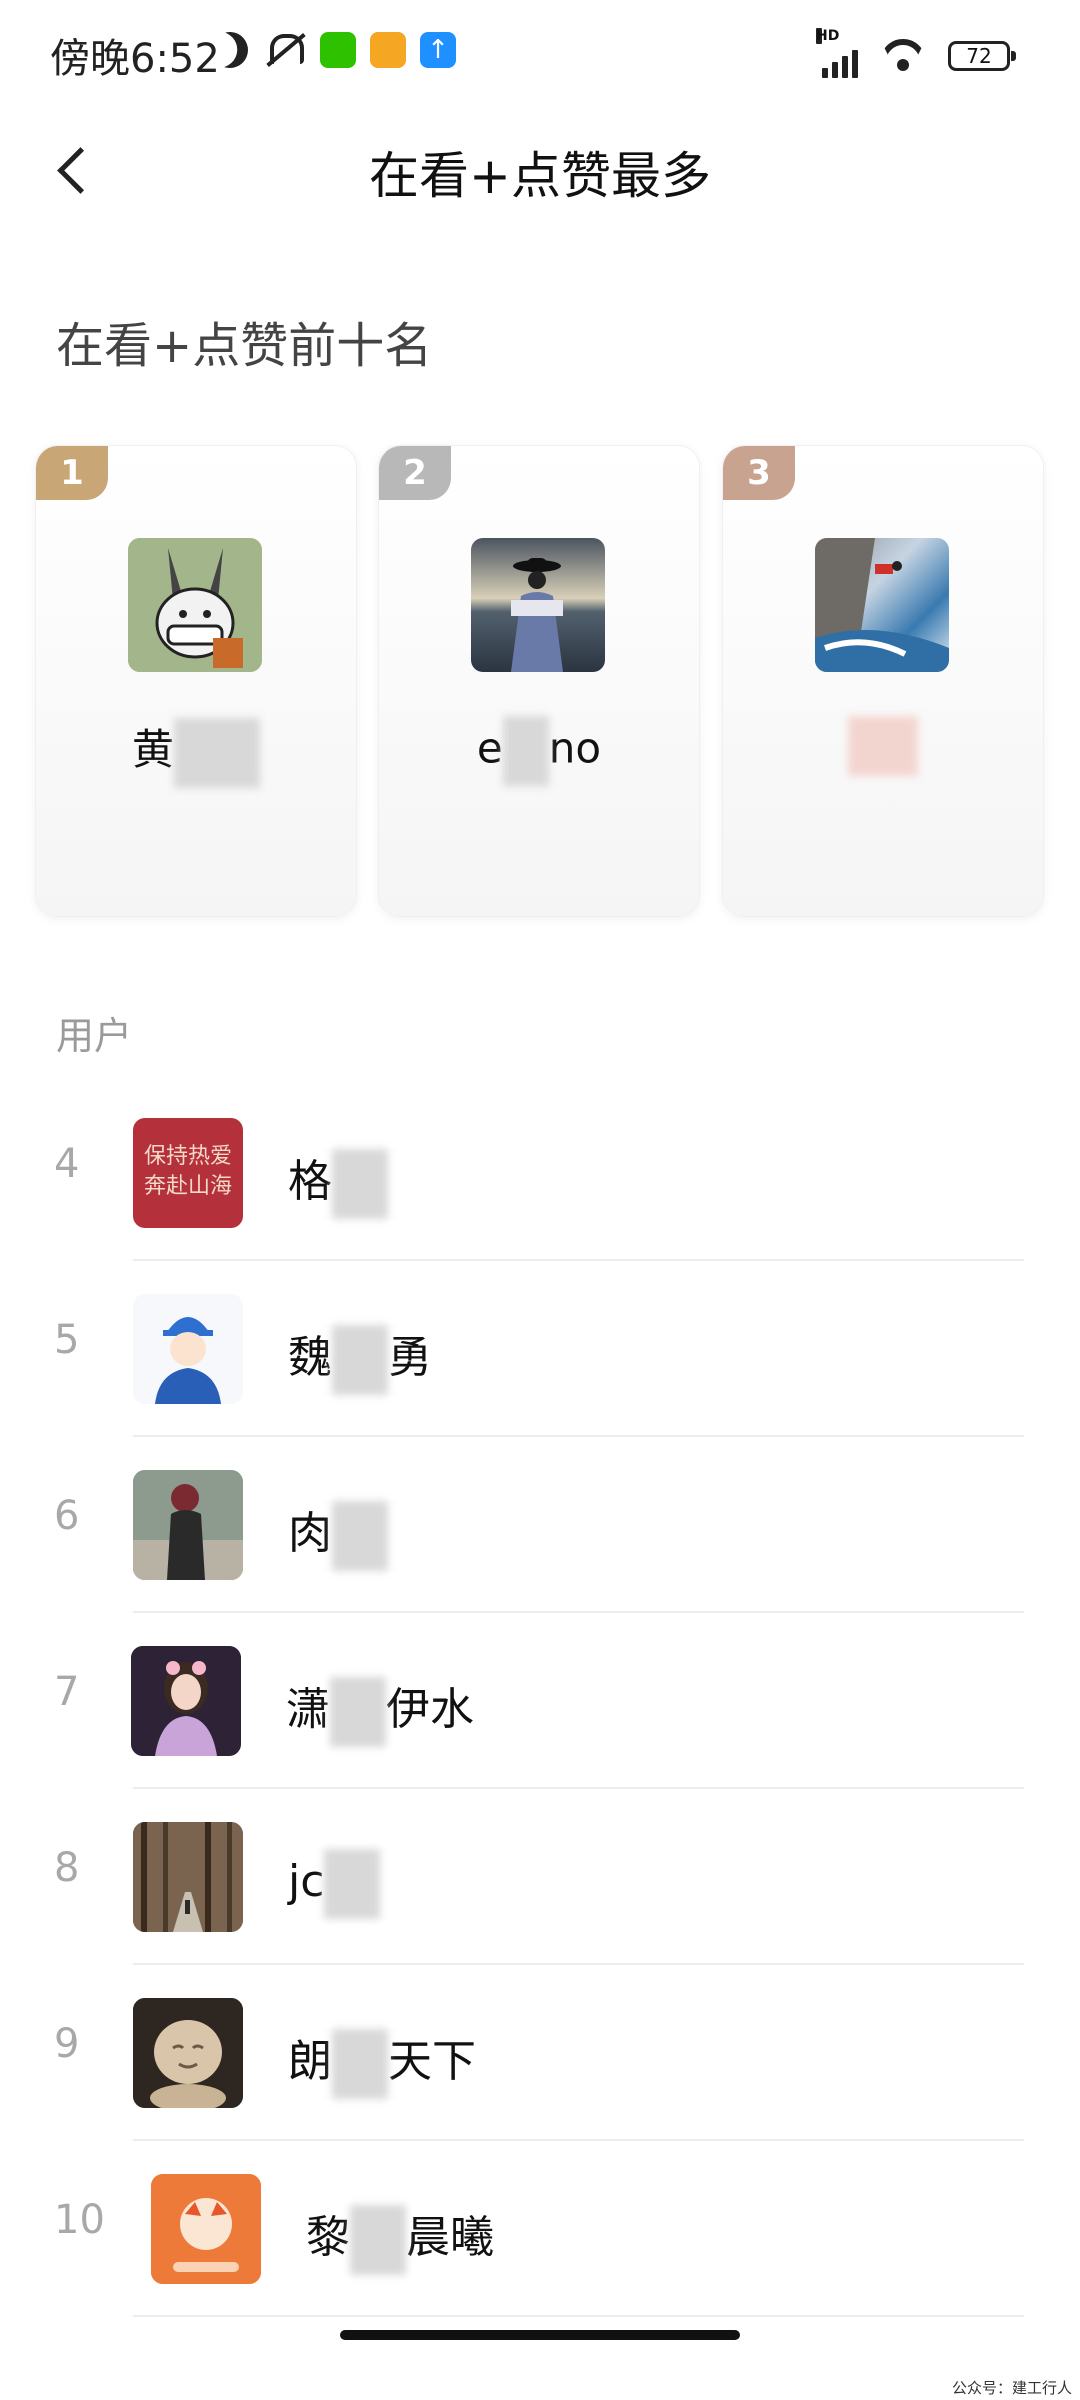  I want to click on rank-number: 9, so click(67, 2044).